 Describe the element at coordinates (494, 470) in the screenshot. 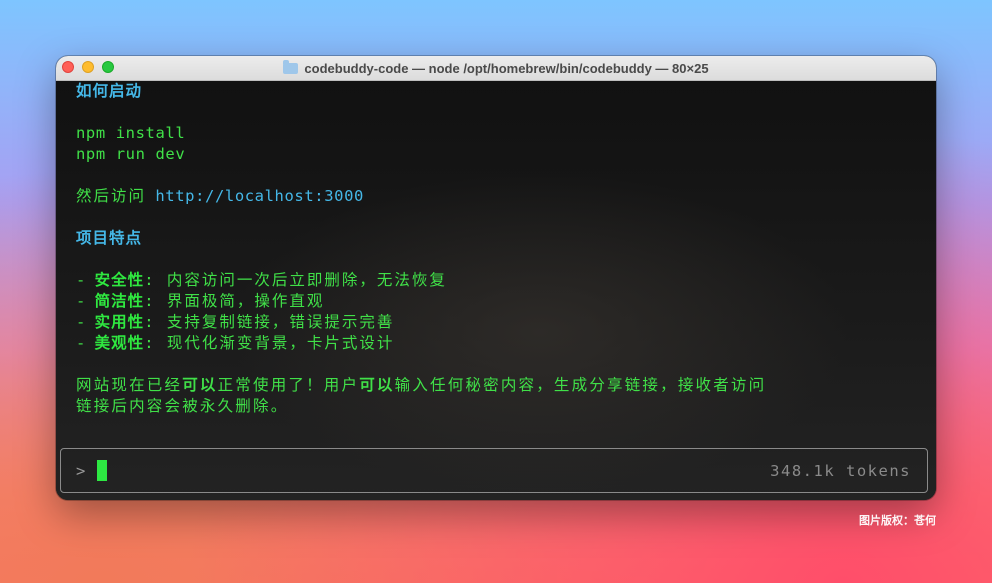

I see `prompt-input: > 348.1k tokens` at that location.